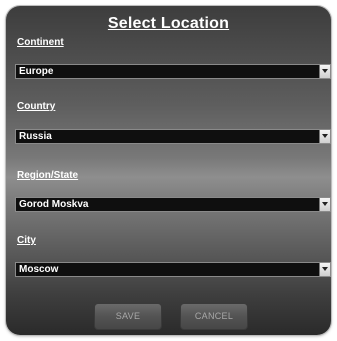  Describe the element at coordinates (214, 316) in the screenshot. I see `cancel-button: CANCEL` at that location.